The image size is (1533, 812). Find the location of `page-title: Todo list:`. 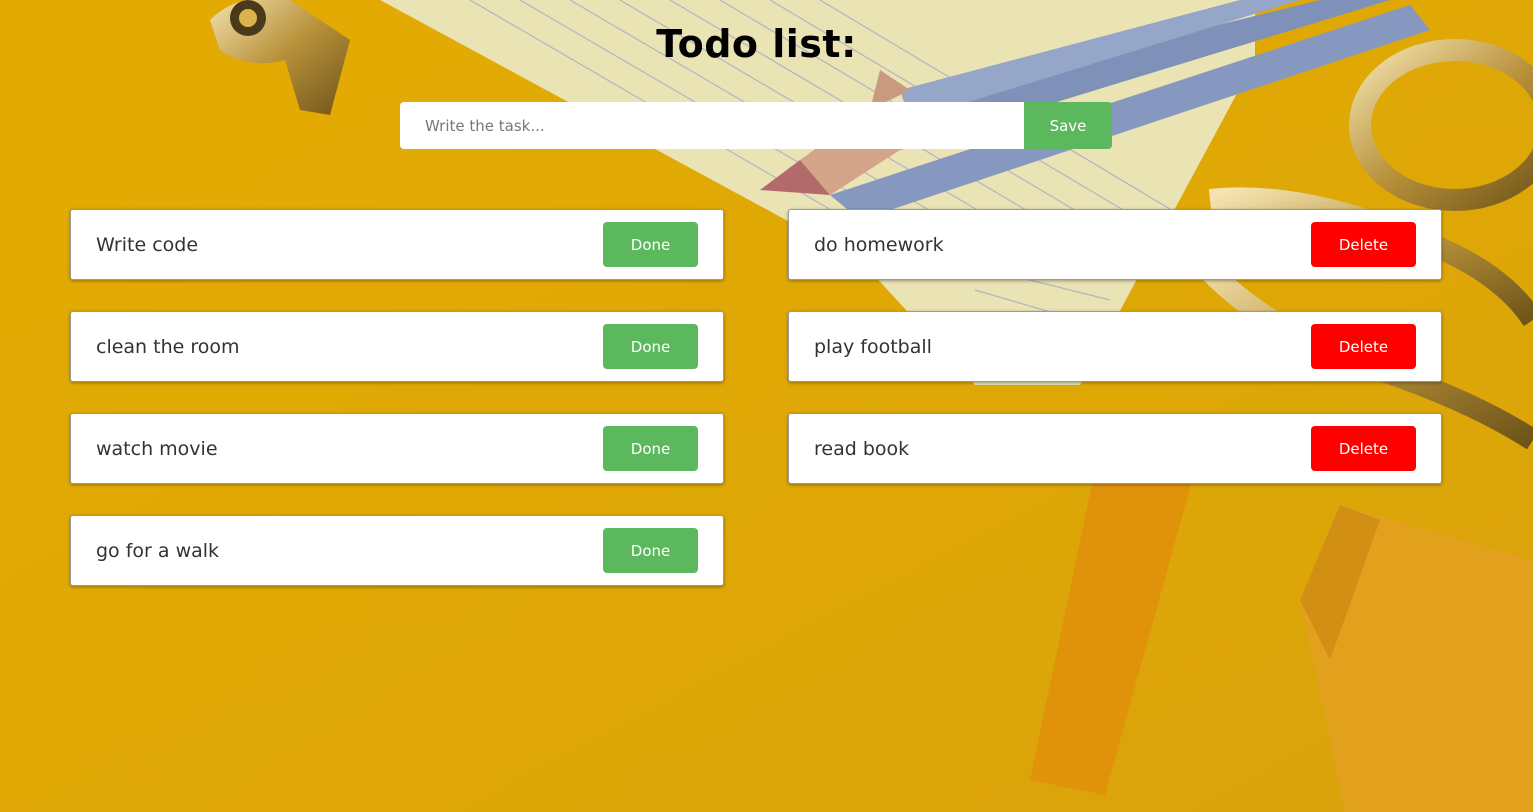

page-title: Todo list: is located at coordinates (756, 44).